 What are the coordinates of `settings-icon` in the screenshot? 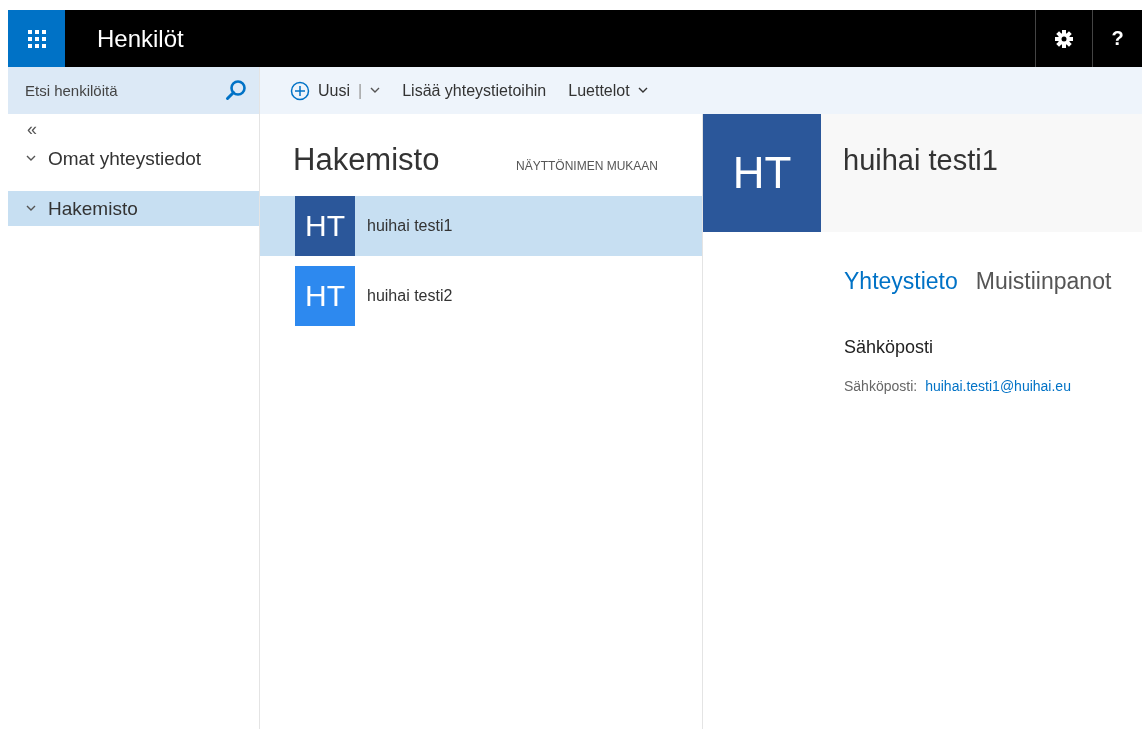 It's located at (1064, 38).